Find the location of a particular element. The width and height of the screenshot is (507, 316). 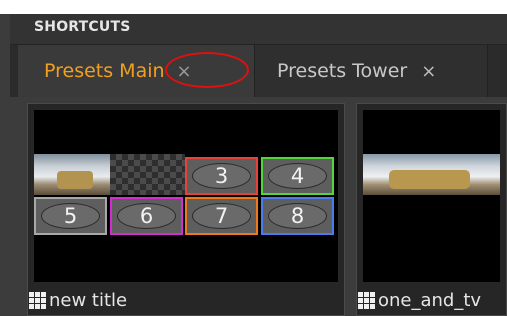

preset-number: 8 is located at coordinates (297, 216).